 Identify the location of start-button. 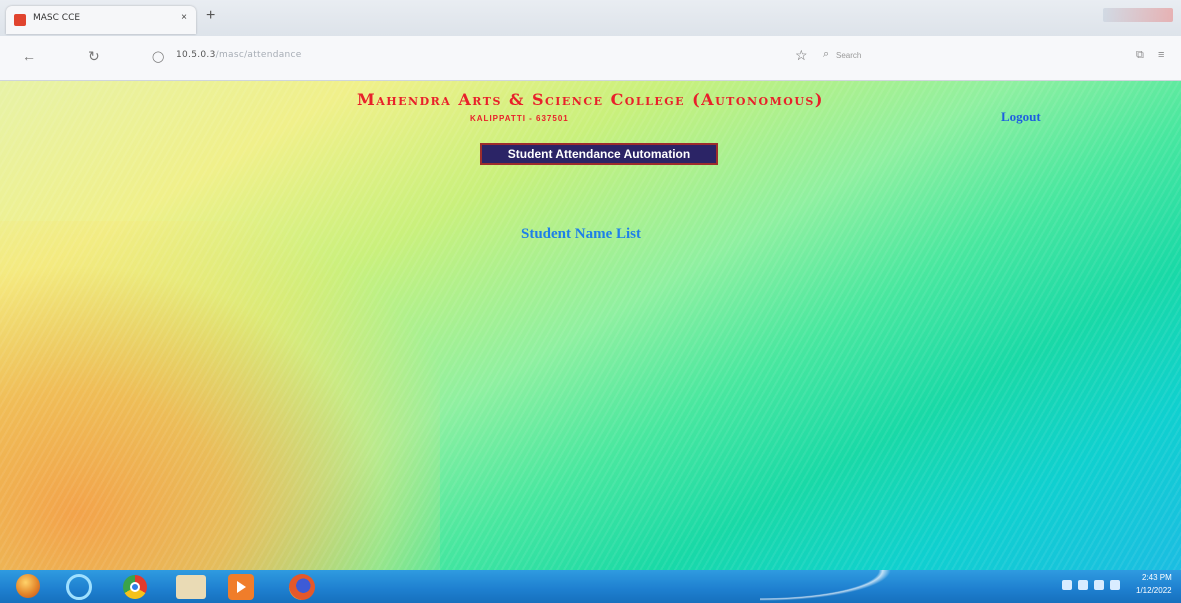
(28, 586).